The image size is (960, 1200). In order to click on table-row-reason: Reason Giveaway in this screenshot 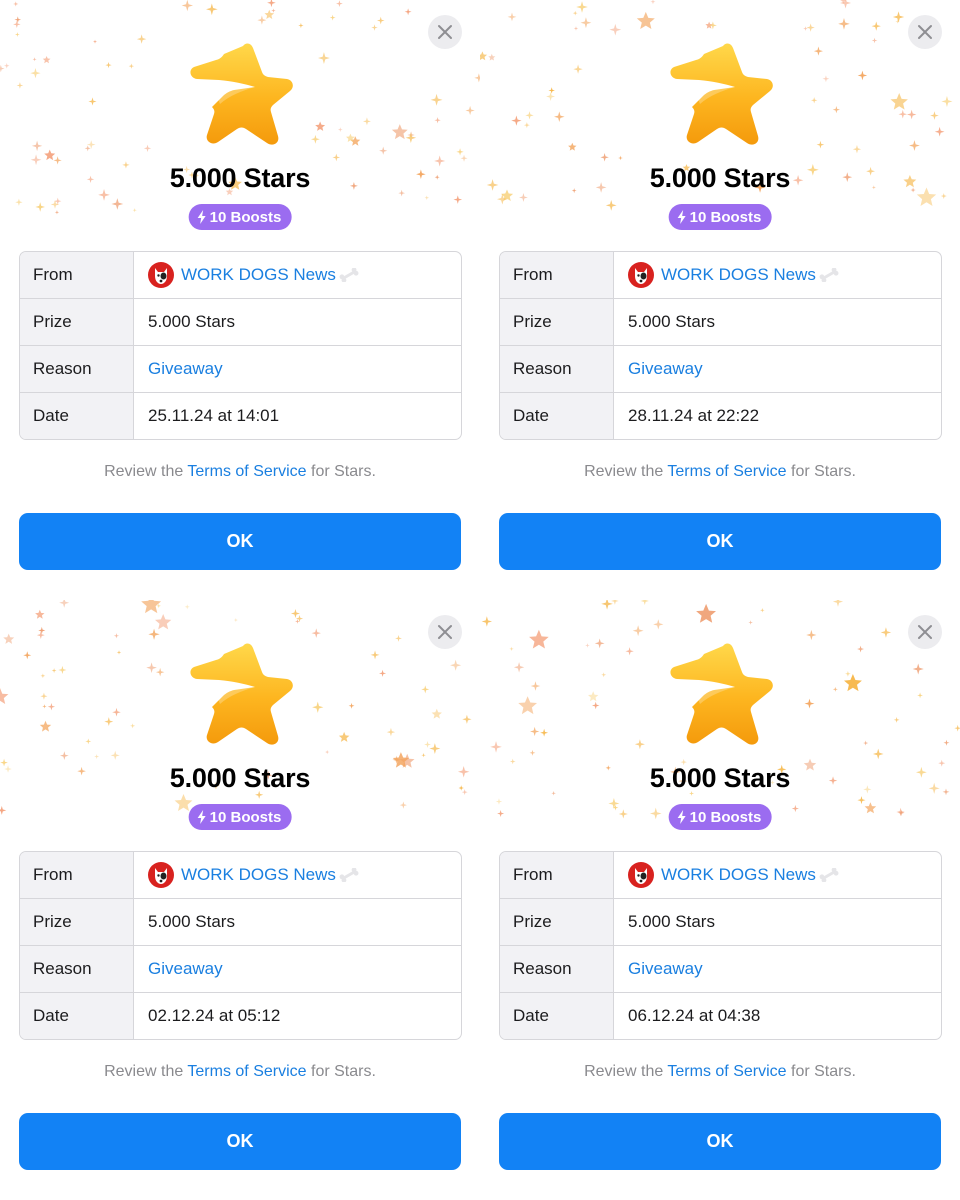, I will do `click(720, 368)`.